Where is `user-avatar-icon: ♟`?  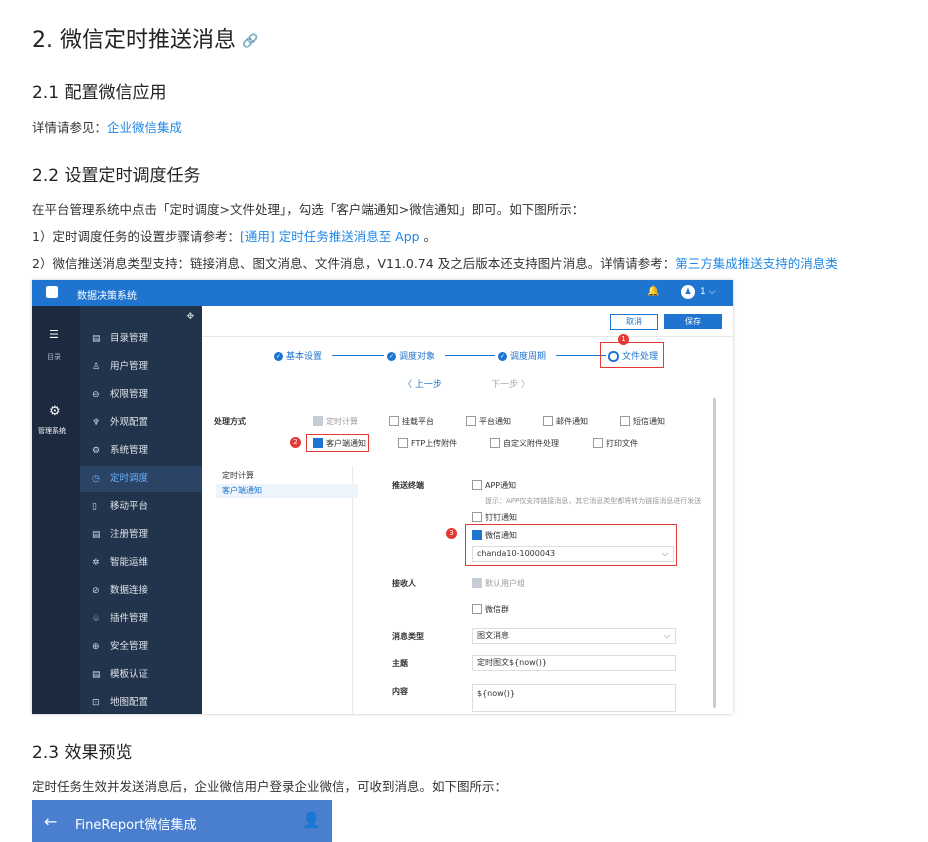 user-avatar-icon: ♟ is located at coordinates (688, 292).